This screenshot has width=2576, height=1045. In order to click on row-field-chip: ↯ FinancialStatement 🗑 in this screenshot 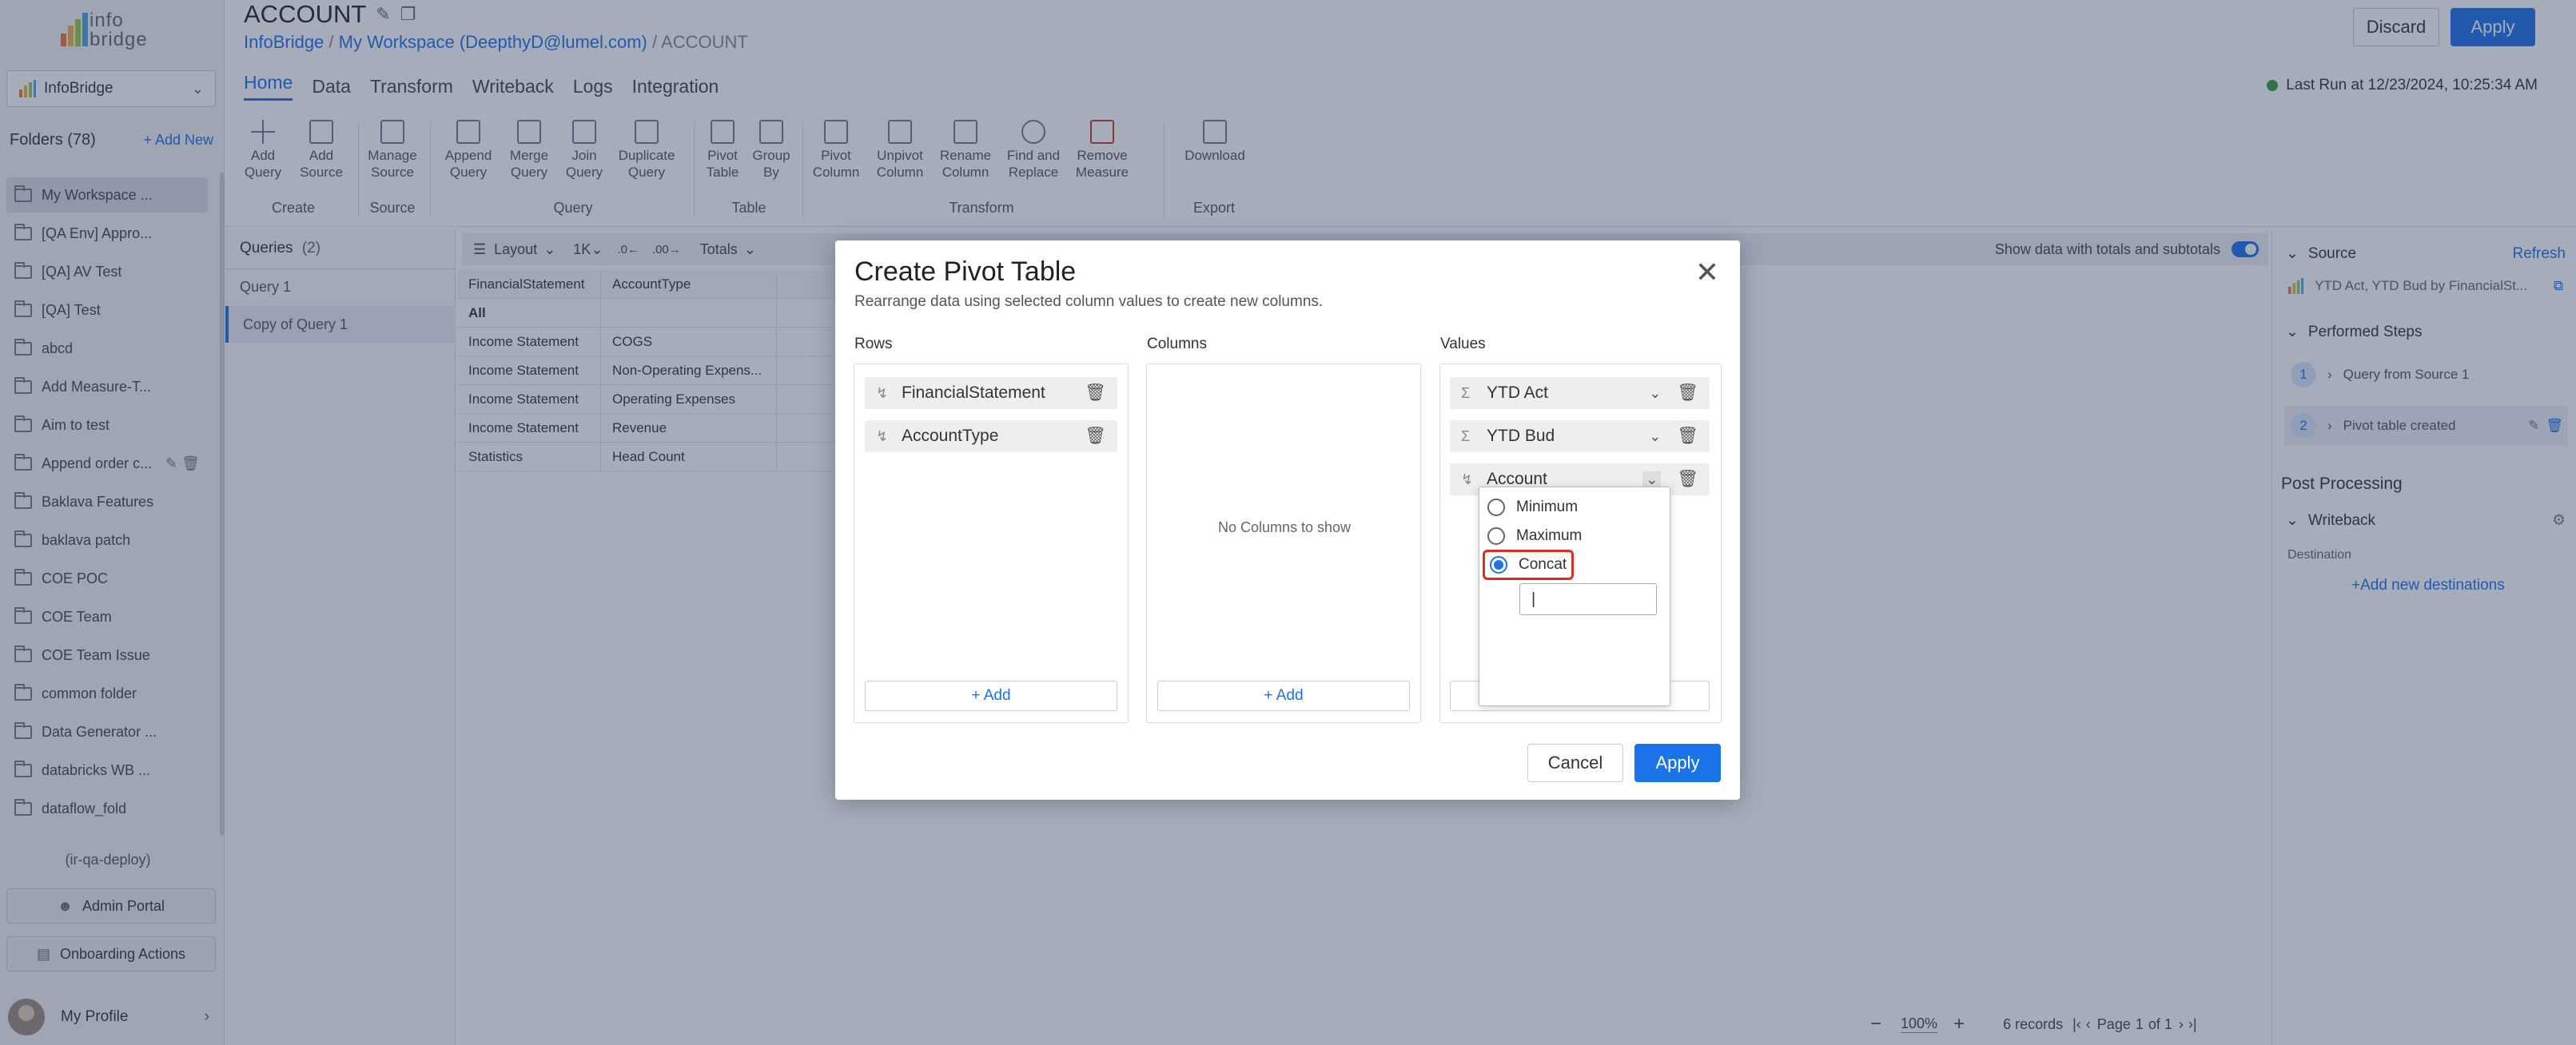, I will do `click(991, 393)`.